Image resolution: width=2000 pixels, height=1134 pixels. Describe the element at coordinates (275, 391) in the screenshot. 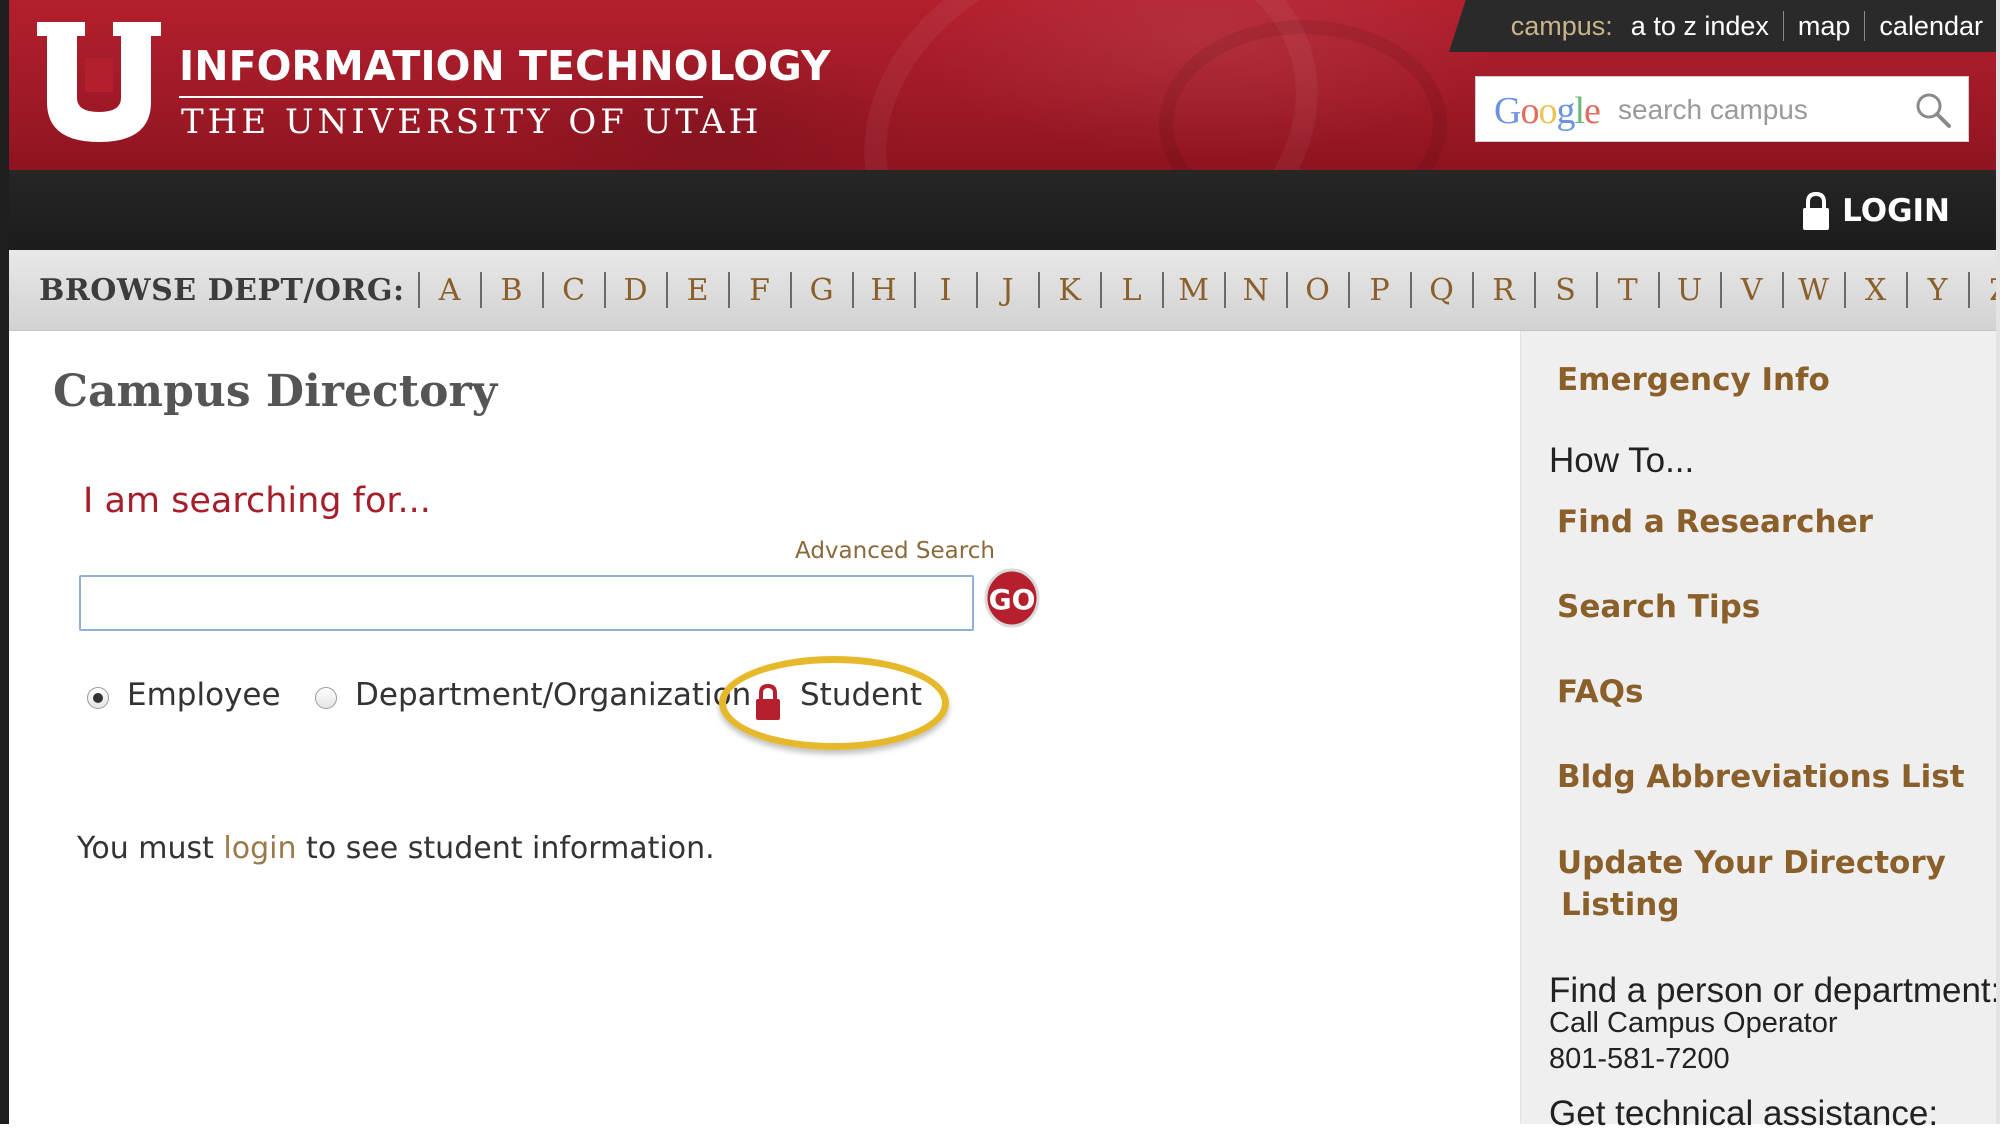

I see `page-title: Campus Directory` at that location.